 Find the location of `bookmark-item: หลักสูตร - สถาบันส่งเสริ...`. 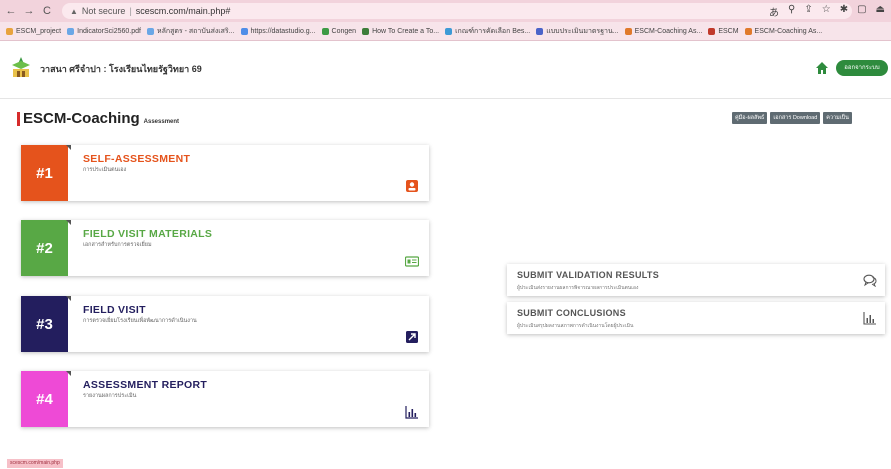

bookmark-item: หลักสูตร - สถาบันส่งเสริ... is located at coordinates (190, 31).